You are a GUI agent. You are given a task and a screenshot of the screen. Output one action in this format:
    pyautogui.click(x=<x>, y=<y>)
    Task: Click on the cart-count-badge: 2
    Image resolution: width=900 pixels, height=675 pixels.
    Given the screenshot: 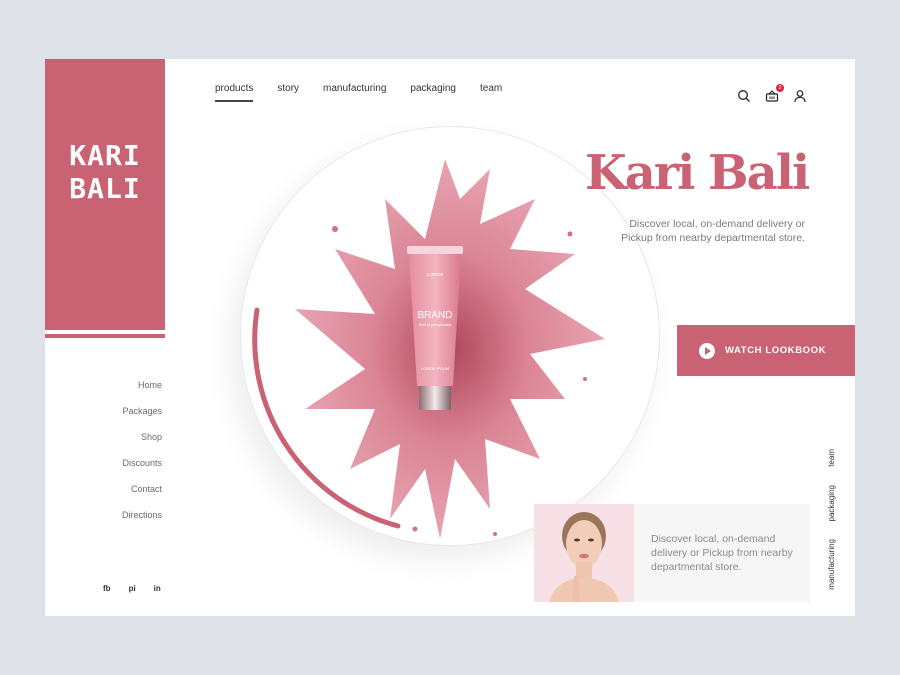 What is the action you would take?
    pyautogui.click(x=780, y=88)
    